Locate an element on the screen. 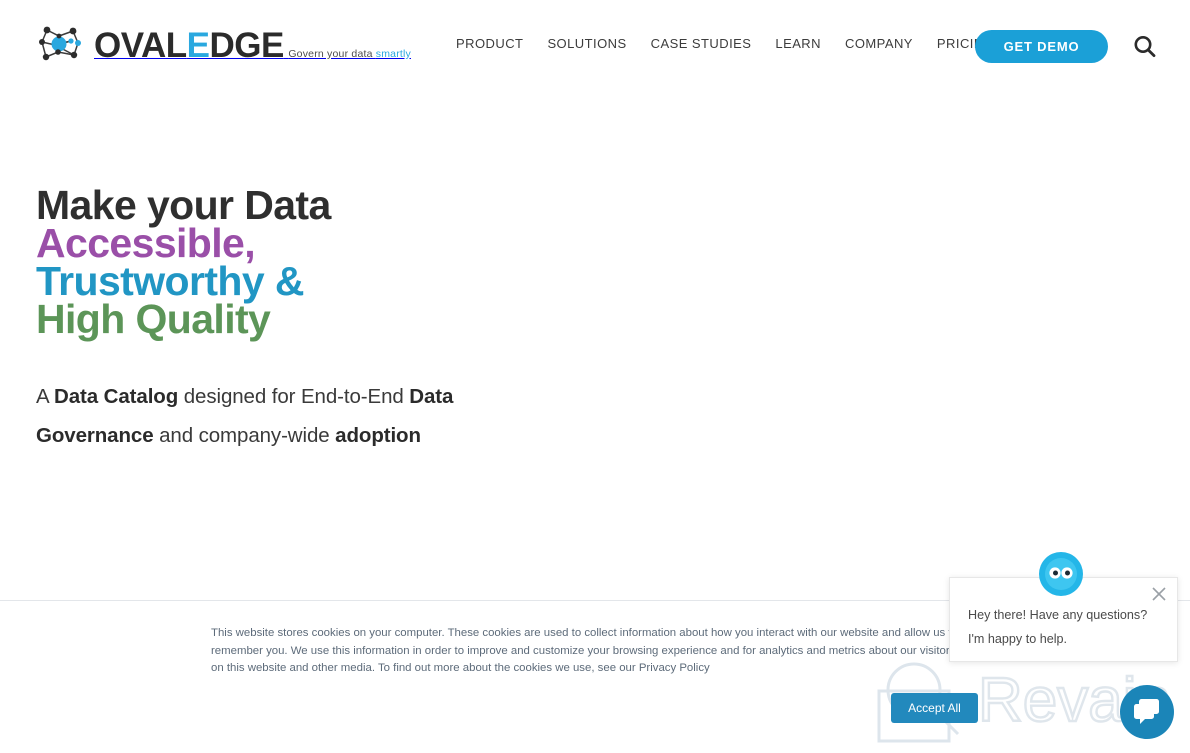 The width and height of the screenshot is (1190, 753). wordmark-e: E is located at coordinates (198, 45).